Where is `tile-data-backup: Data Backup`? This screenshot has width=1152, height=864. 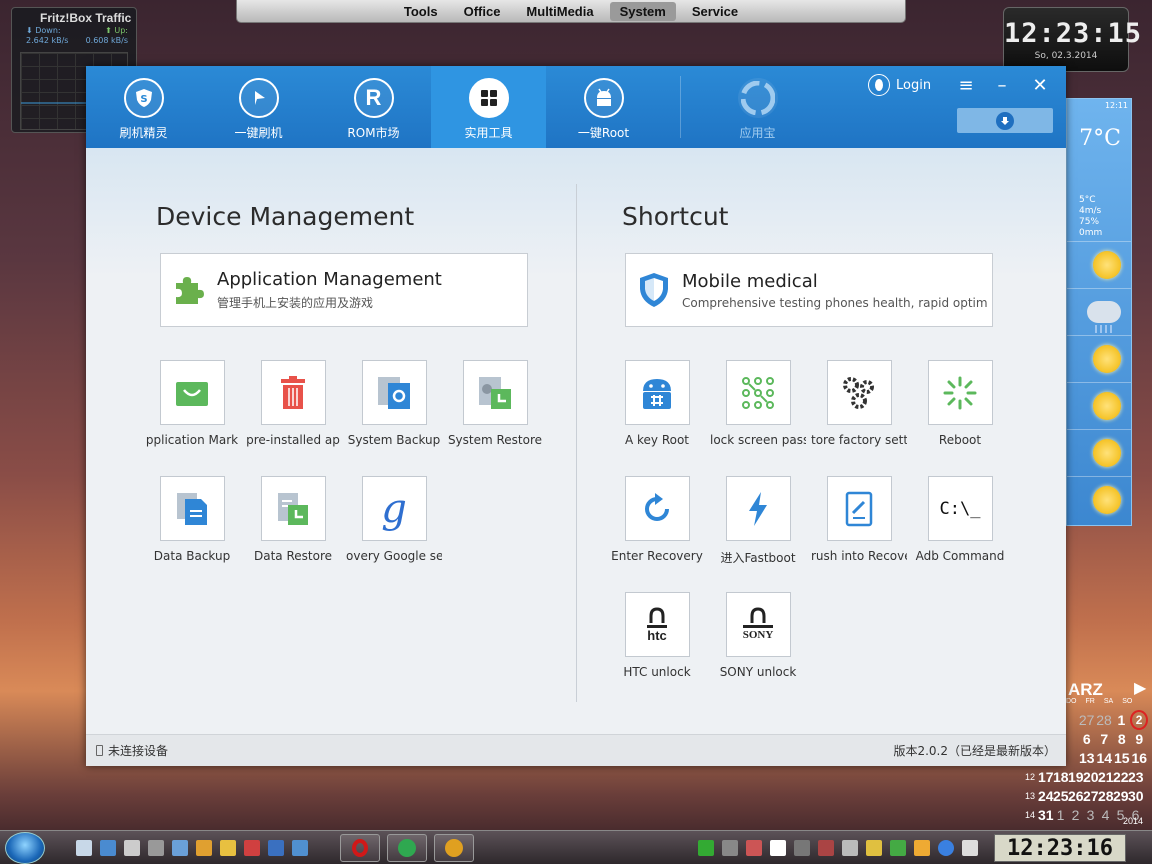 tile-data-backup: Data Backup is located at coordinates (192, 519).